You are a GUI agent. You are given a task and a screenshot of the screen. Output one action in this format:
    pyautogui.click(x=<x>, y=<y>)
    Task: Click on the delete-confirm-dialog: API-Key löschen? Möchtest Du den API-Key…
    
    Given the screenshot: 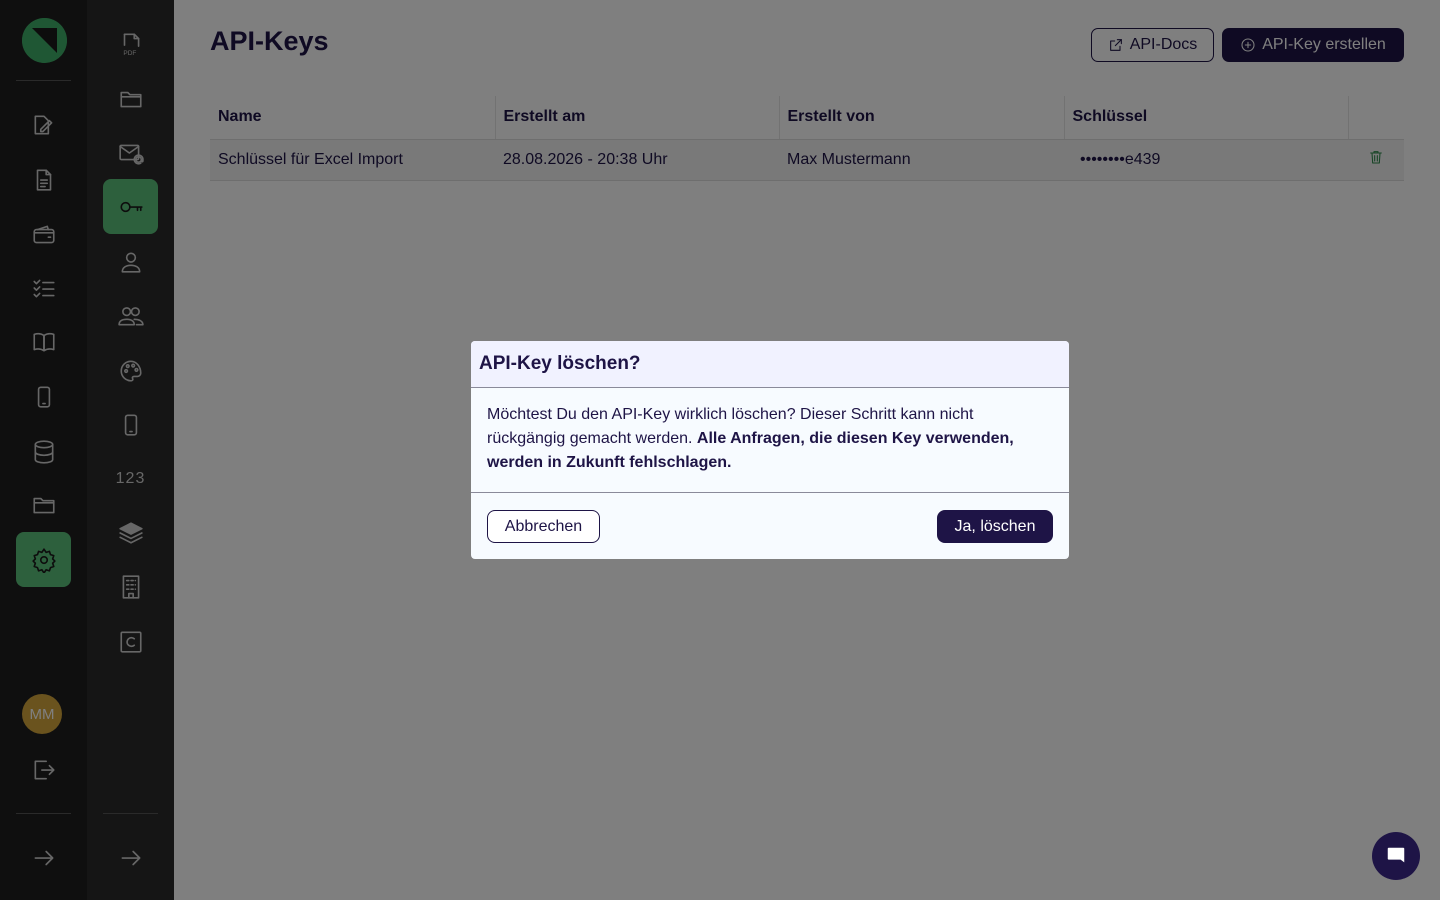 What is the action you would take?
    pyautogui.click(x=770, y=450)
    